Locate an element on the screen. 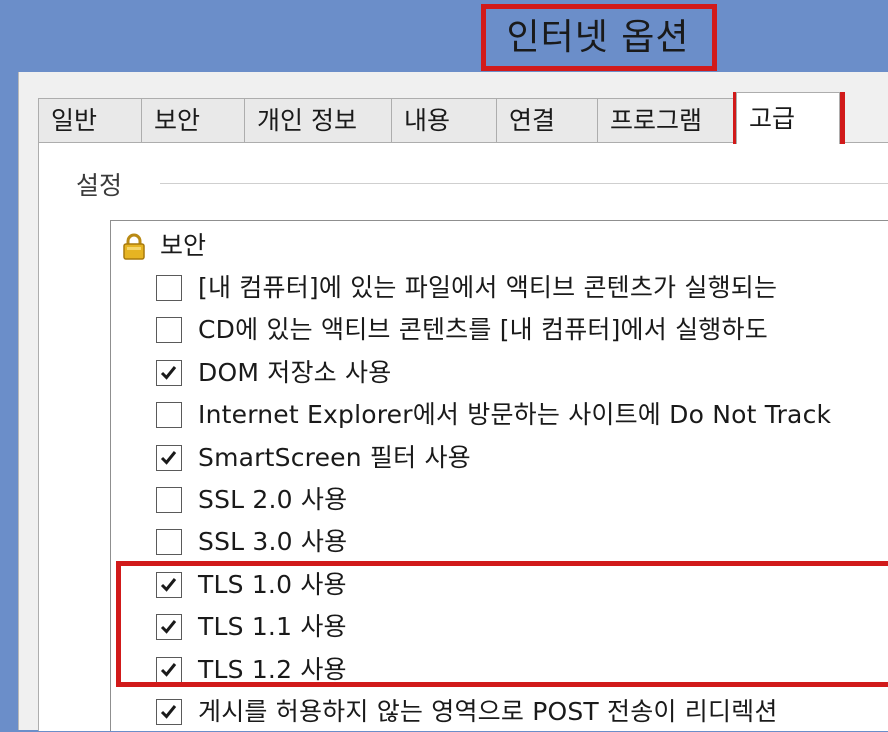  setting-item-label: SSL 2.0 사용 is located at coordinates (273, 499).